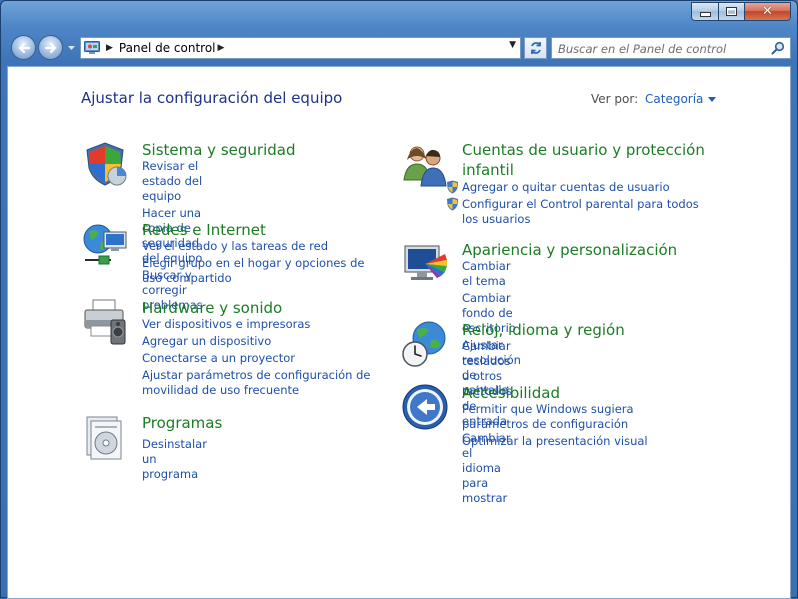 The height and width of the screenshot is (599, 798). I want to click on close-icon: ✕, so click(767, 11).